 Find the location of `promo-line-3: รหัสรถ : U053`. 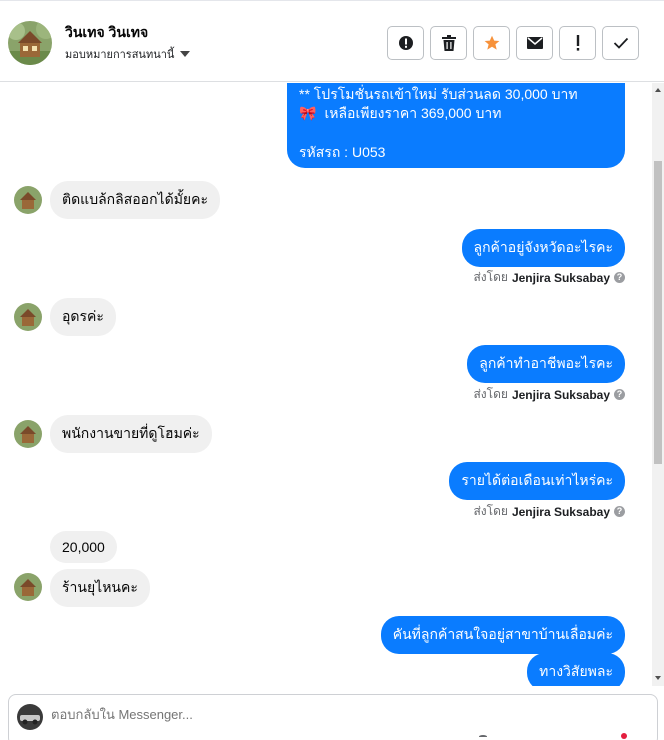

promo-line-3: รหัสรถ : U053 is located at coordinates (342, 152).